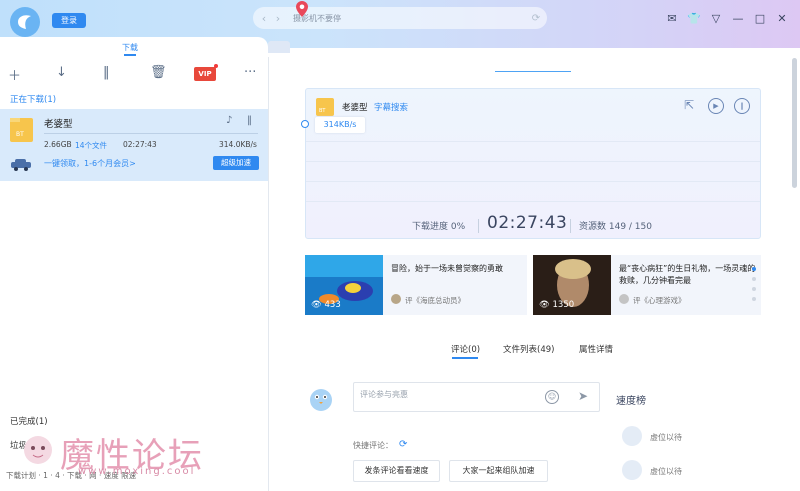  Describe the element at coordinates (305, 124) in the screenshot. I see `speed-marker` at that location.